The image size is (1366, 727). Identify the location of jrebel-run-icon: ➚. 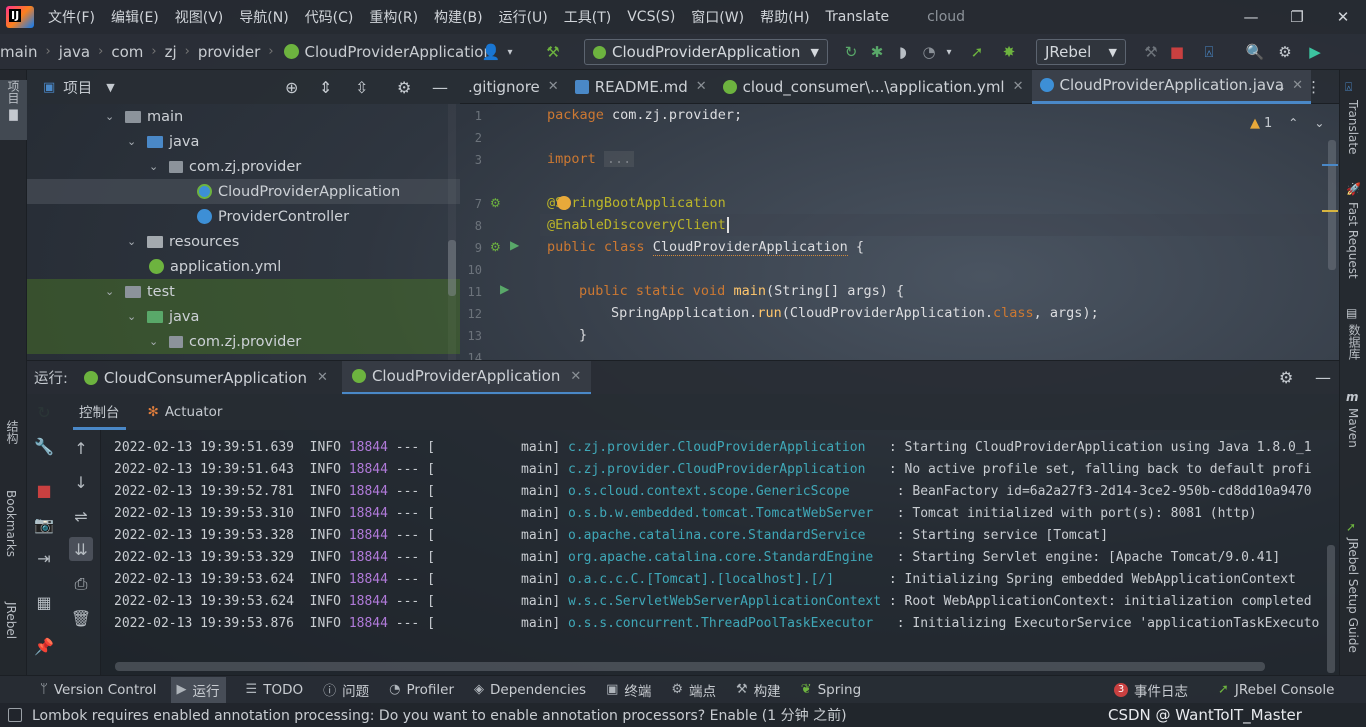
(977, 52).